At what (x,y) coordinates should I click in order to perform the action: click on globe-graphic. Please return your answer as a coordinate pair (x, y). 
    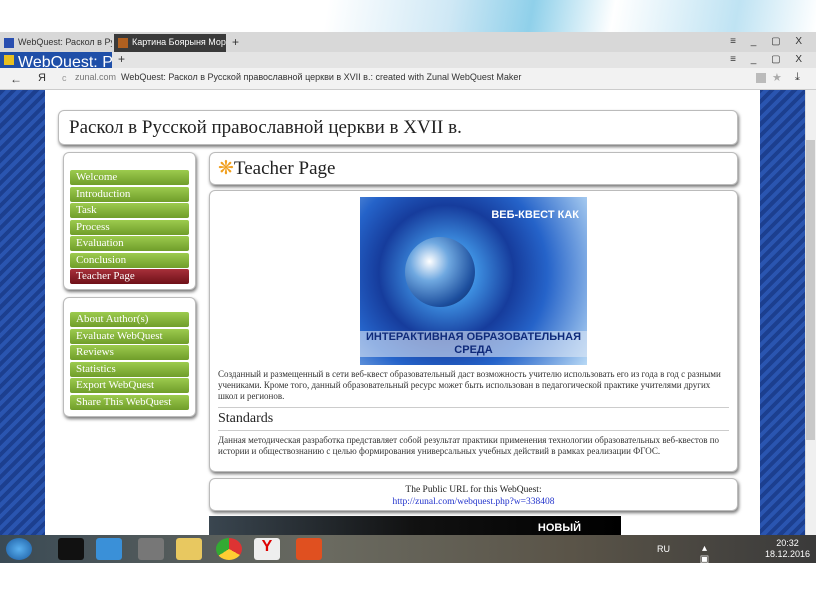
    Looking at the image, I should click on (440, 272).